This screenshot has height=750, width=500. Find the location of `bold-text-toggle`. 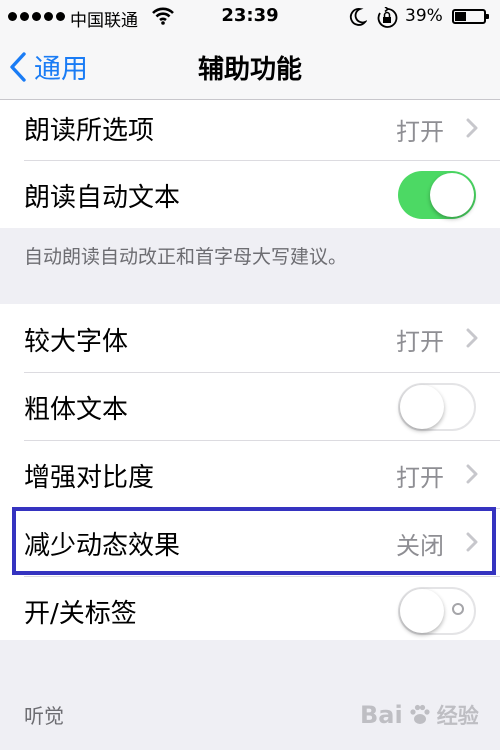

bold-text-toggle is located at coordinates (437, 407).